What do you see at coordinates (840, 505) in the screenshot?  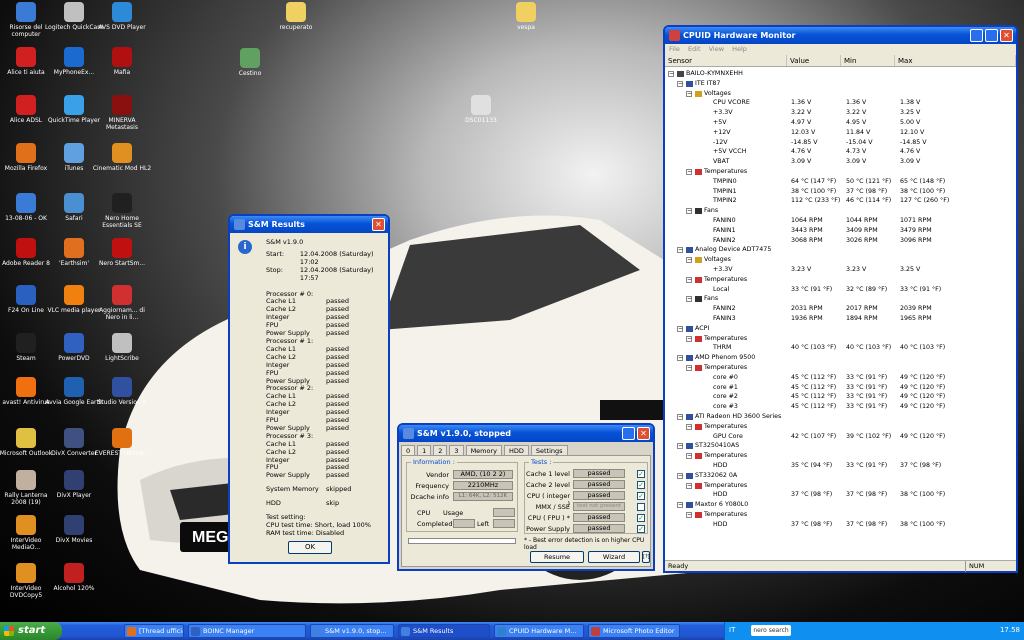 I see `sensor-row: − Maxtor 6 Y080L0` at bounding box center [840, 505].